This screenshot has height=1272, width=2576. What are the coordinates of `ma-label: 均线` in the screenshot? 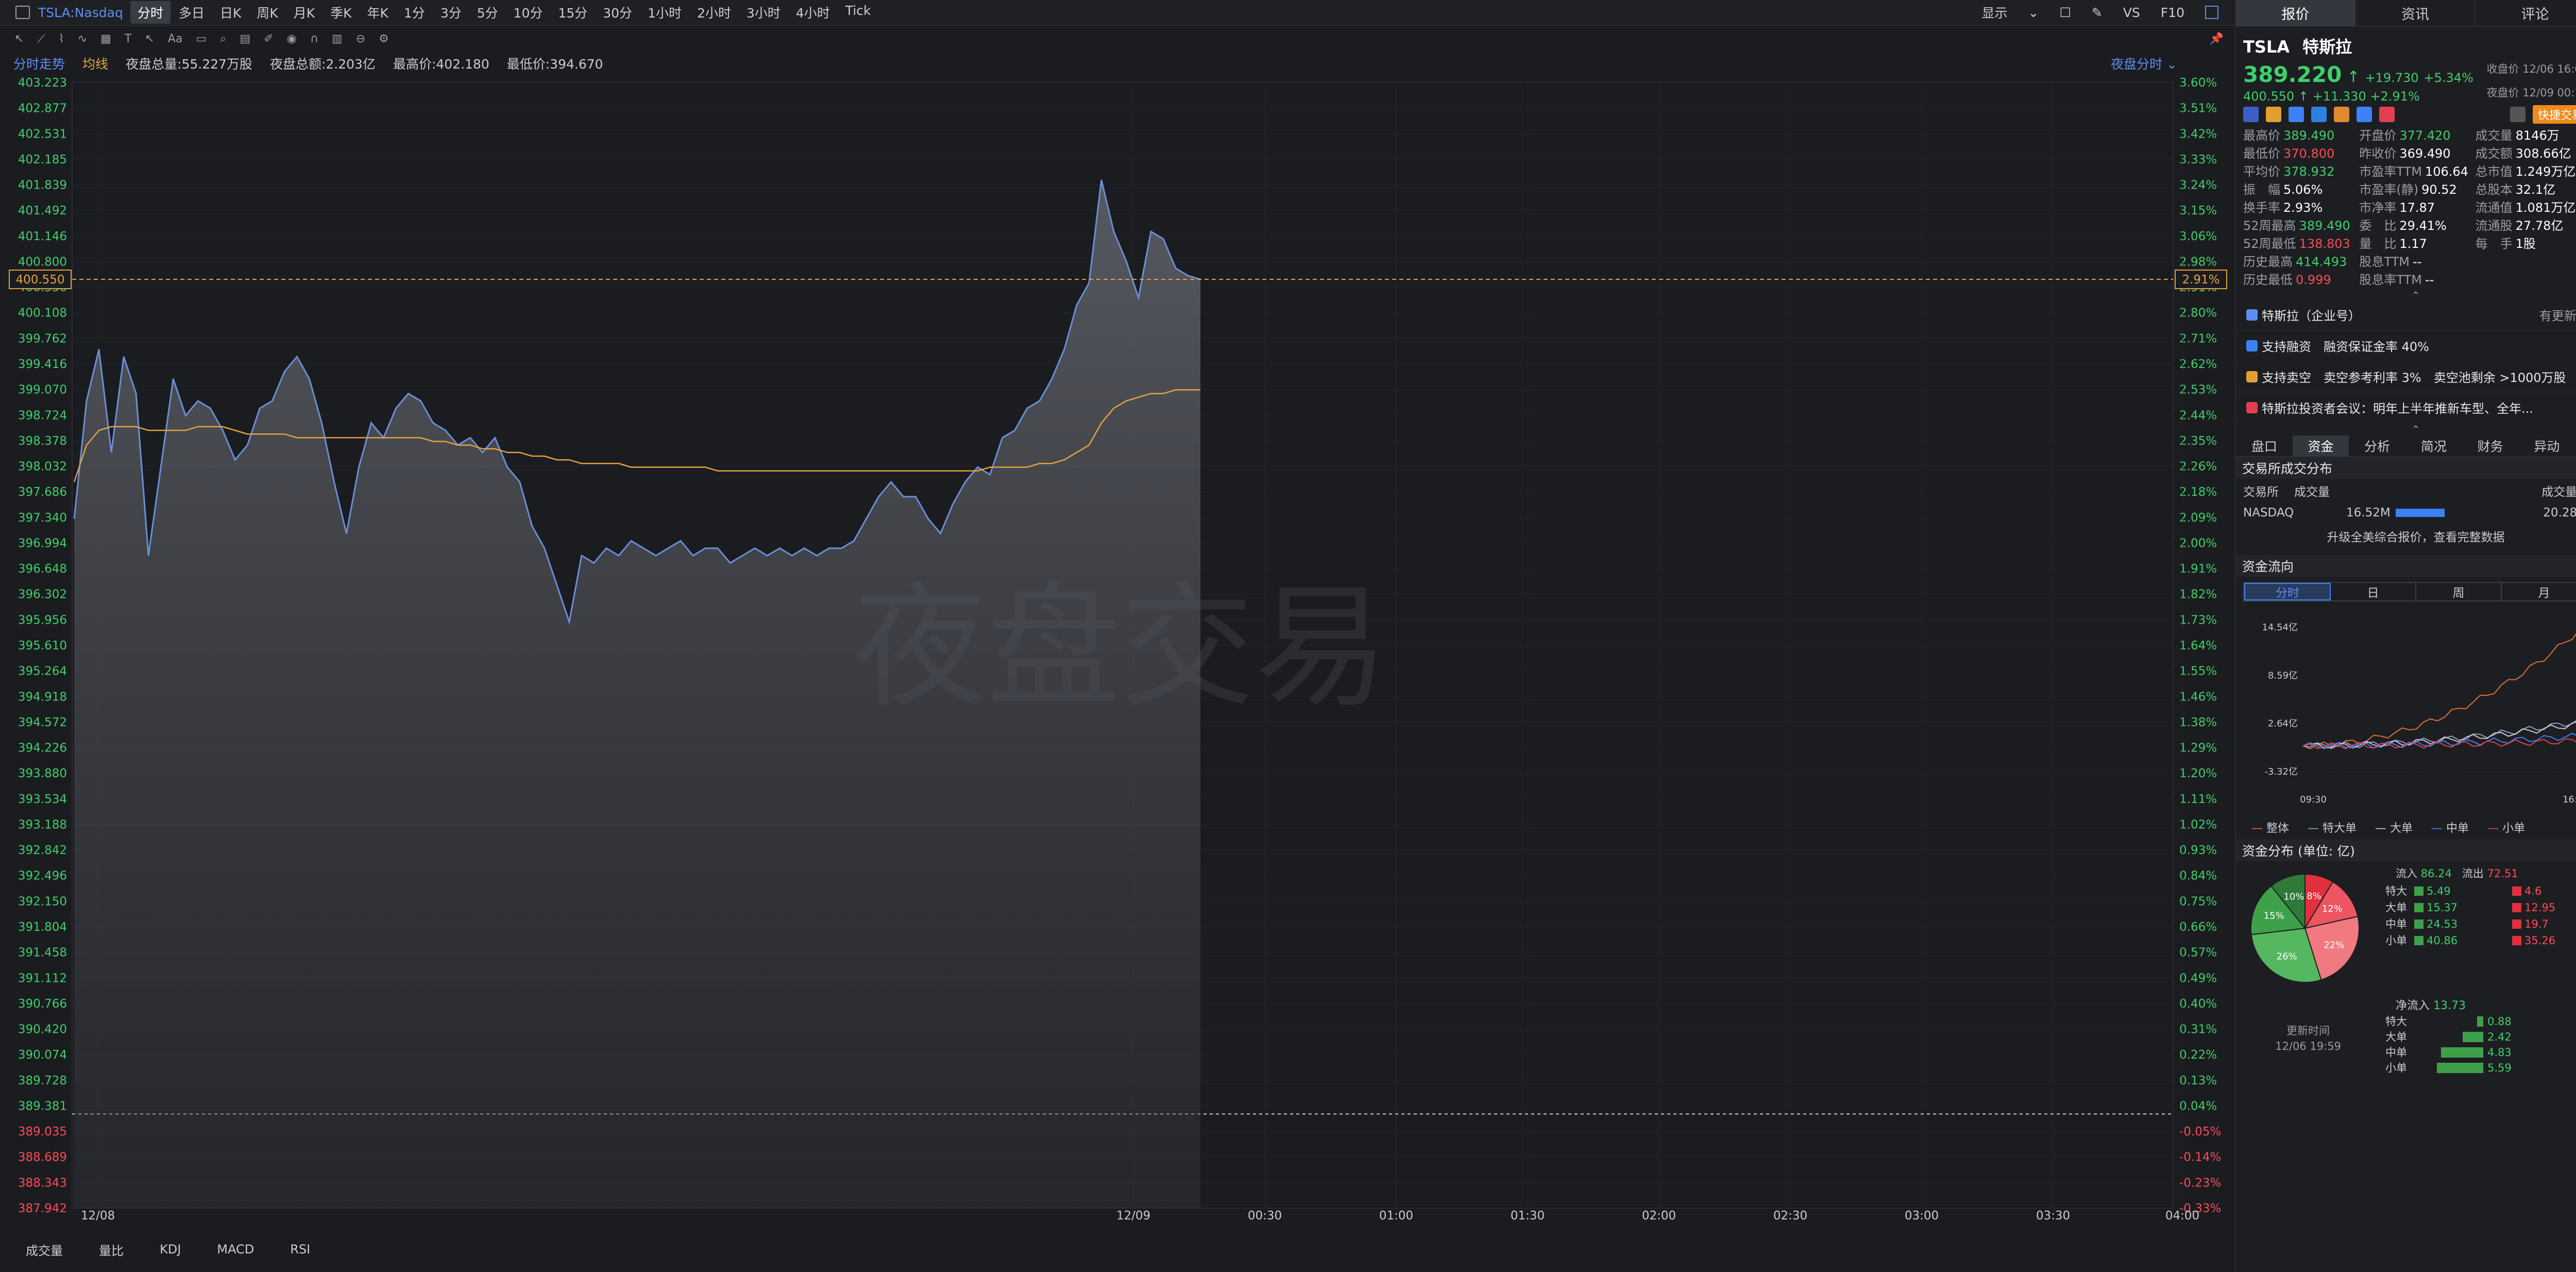 It's located at (95, 63).